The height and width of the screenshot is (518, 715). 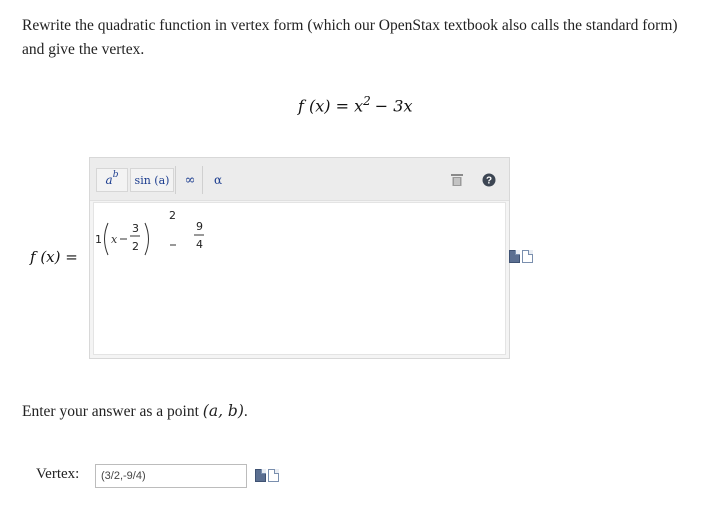 I want to click on power-button: ab, so click(x=112, y=180).